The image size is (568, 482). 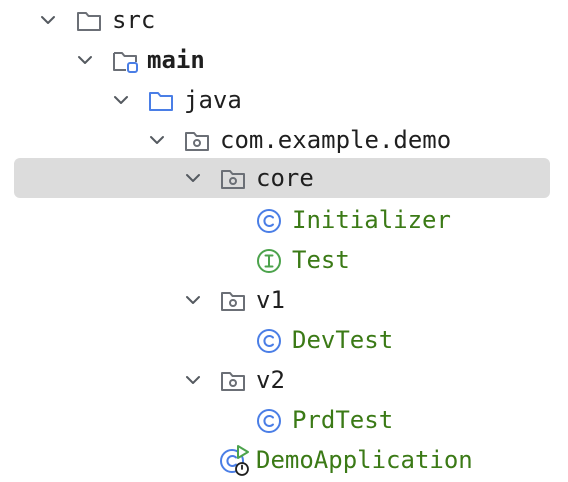 I want to click on tree-label: core, so click(x=285, y=178).